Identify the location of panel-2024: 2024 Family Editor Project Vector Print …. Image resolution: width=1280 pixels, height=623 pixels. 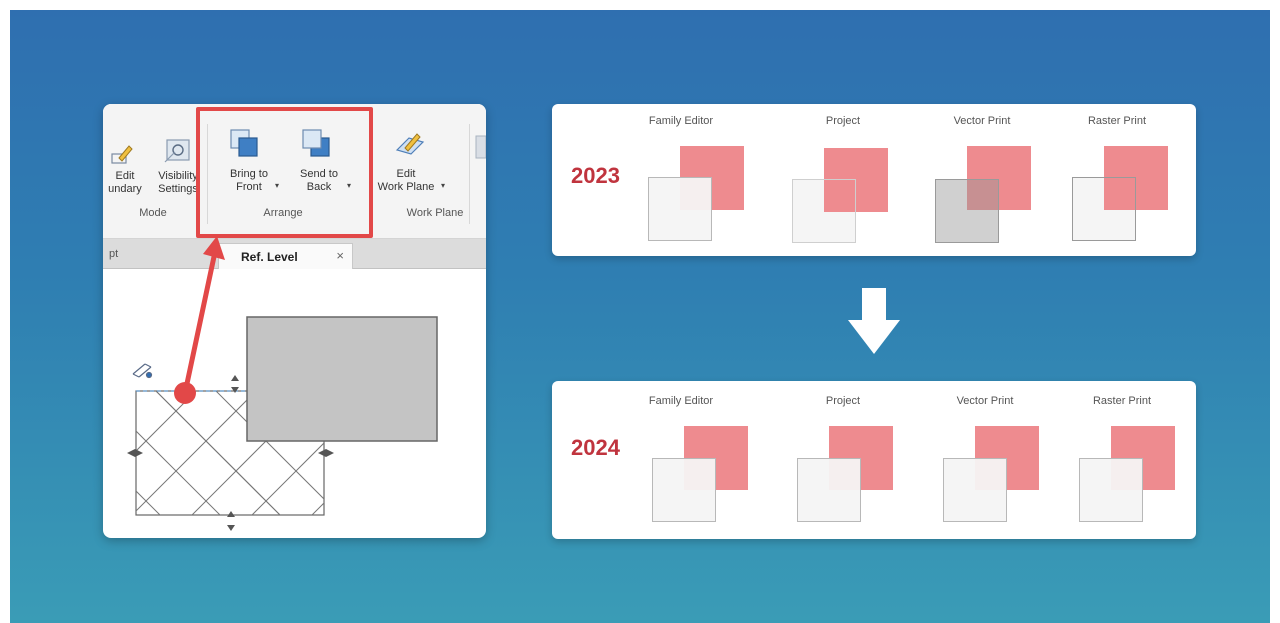
(874, 460).